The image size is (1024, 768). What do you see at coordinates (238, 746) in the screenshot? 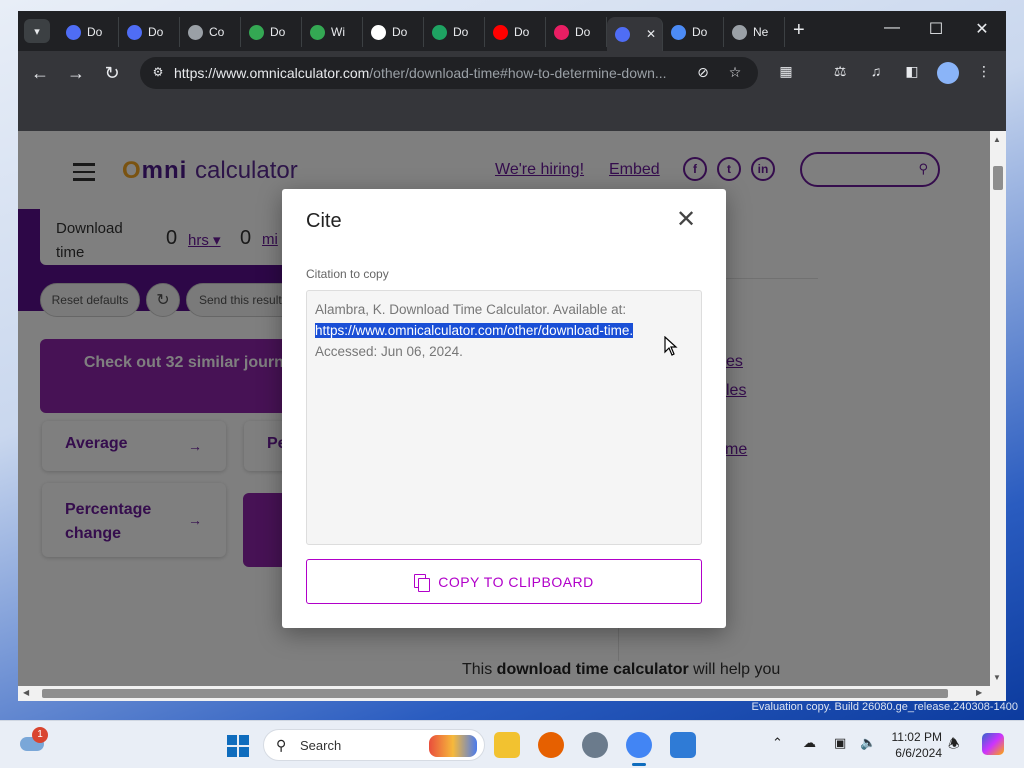
I see `start-button` at bounding box center [238, 746].